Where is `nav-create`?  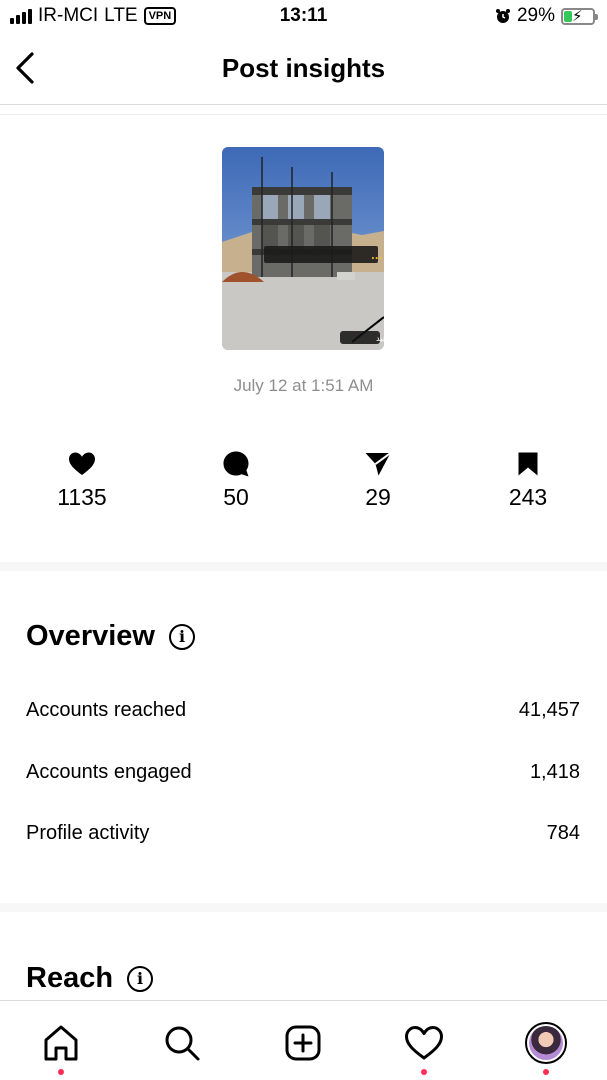
nav-create is located at coordinates (303, 1043).